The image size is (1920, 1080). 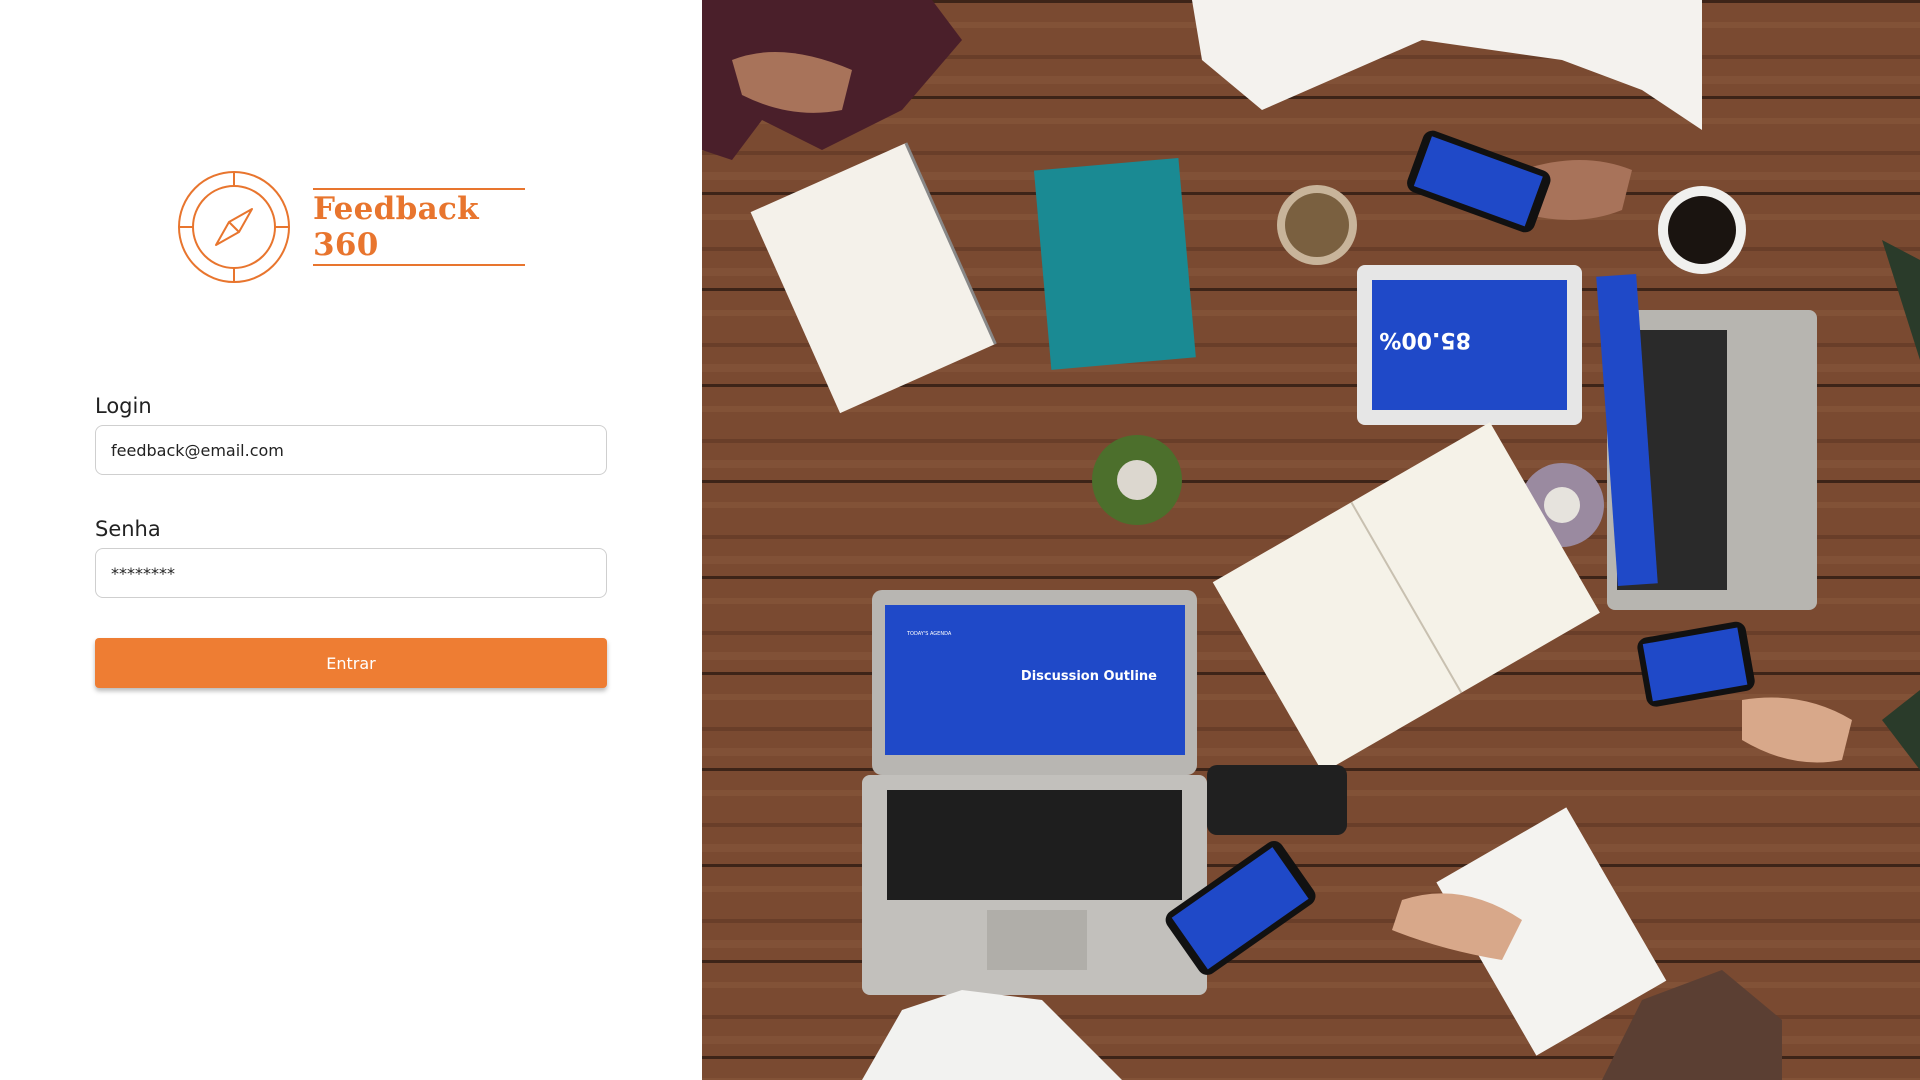 I want to click on brand-wordmark: Feedback 360, so click(x=419, y=227).